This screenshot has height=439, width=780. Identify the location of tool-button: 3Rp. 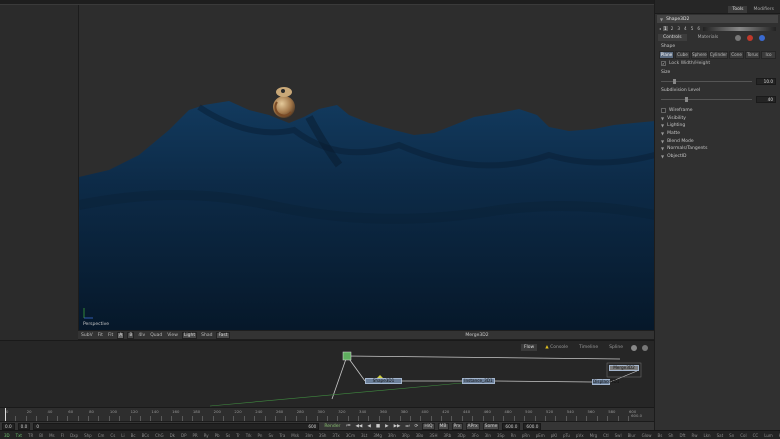
(406, 435).